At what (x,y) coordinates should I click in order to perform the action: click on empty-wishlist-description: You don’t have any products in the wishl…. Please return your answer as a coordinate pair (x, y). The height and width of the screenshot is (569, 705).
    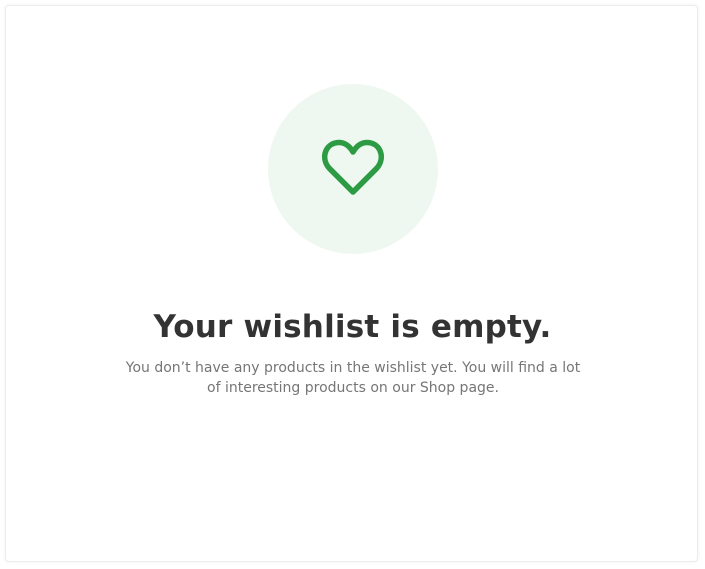
    Looking at the image, I should click on (353, 378).